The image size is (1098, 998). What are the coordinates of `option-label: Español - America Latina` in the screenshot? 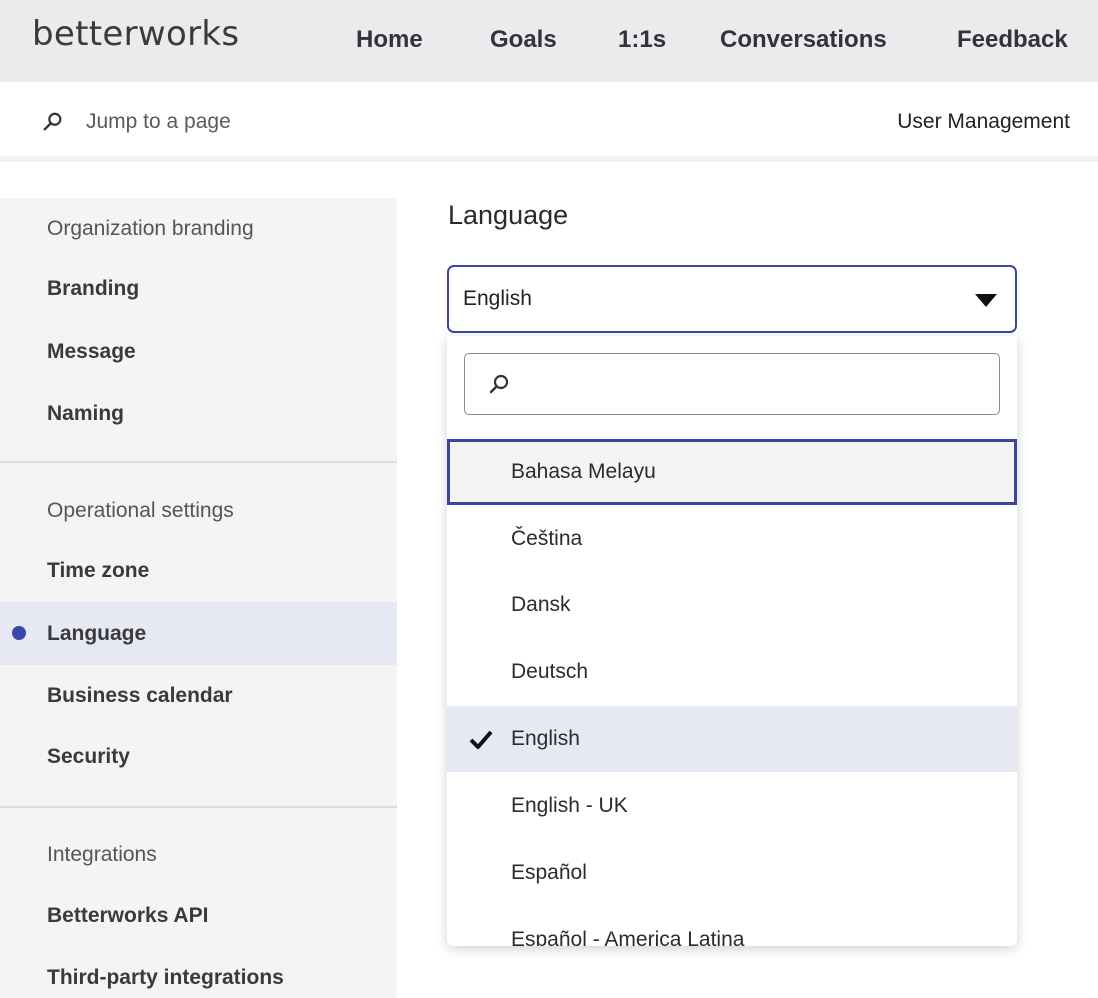 It's located at (628, 937).